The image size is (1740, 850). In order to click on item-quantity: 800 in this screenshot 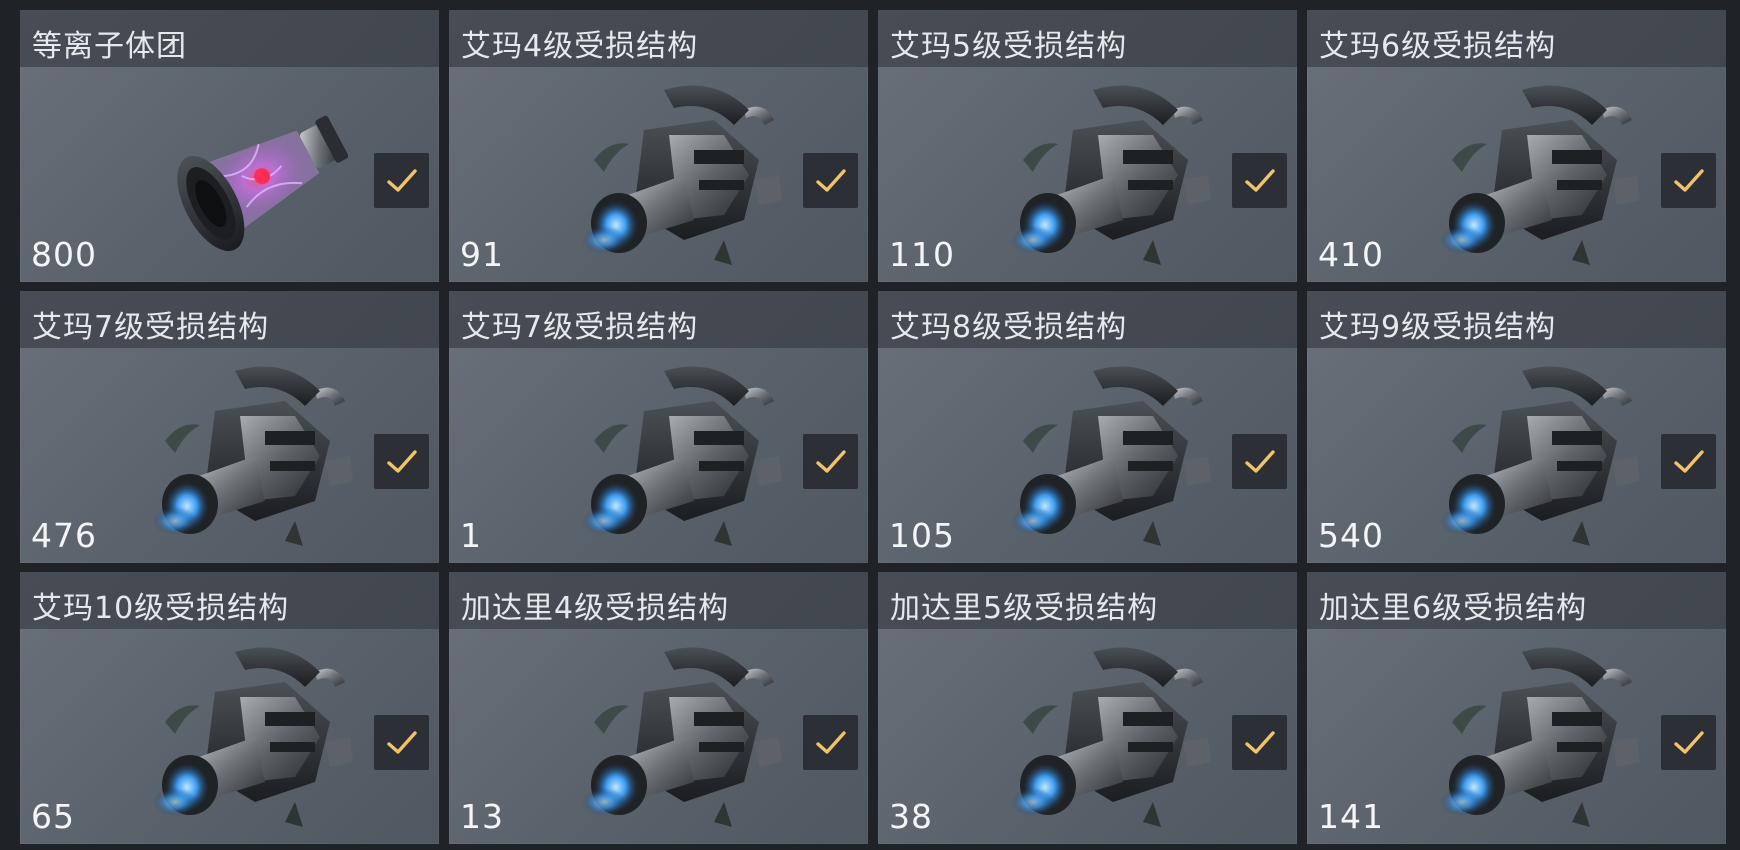, I will do `click(64, 254)`.